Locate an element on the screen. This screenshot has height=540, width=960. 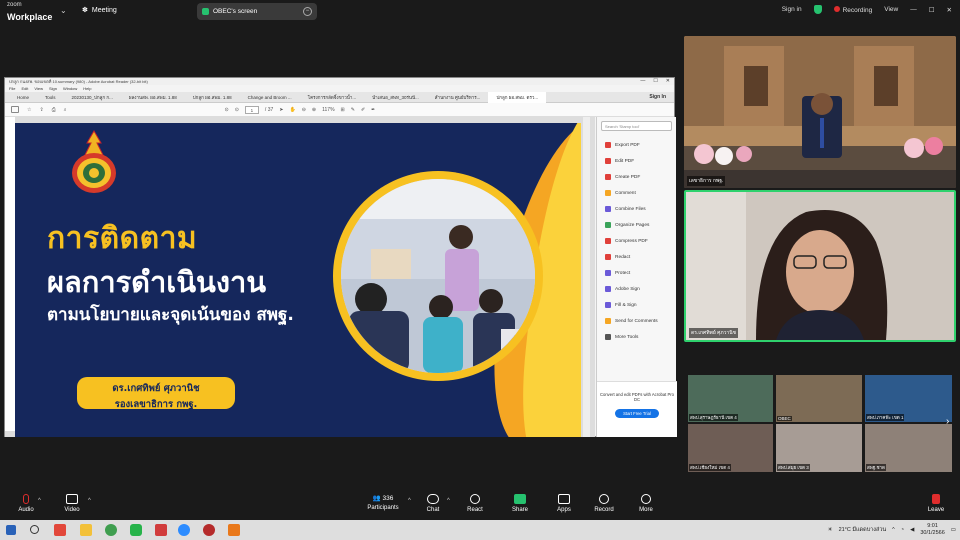
weather-text: 21°C มีแดดบางส่วน is located at coordinates (863, 530).